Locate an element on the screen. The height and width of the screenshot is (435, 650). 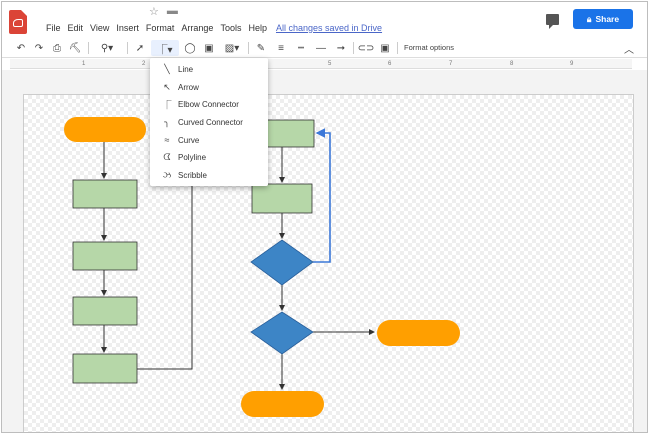
menu-item-label: Line is located at coordinates (186, 70).